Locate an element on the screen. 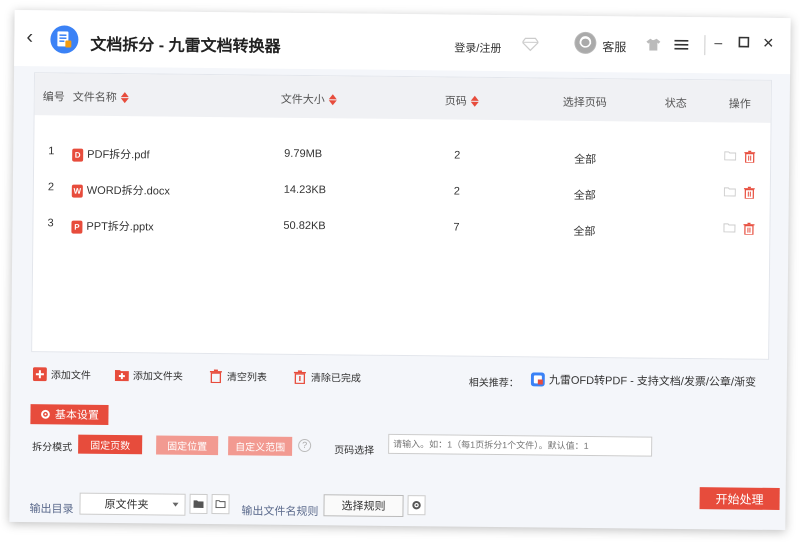  trash-check-icon is located at coordinates (299, 376).